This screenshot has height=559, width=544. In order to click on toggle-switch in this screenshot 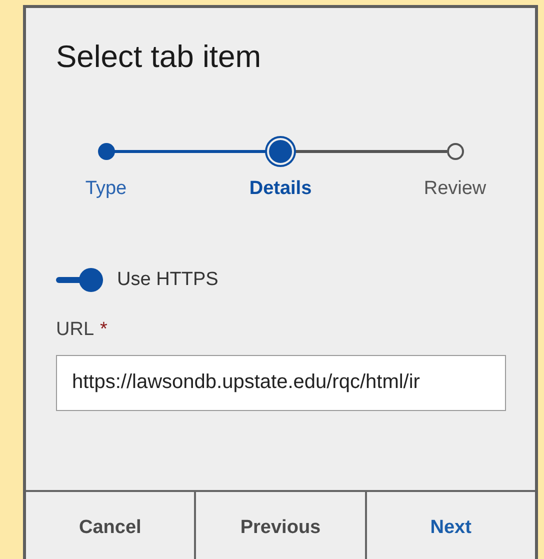, I will do `click(79, 280)`.